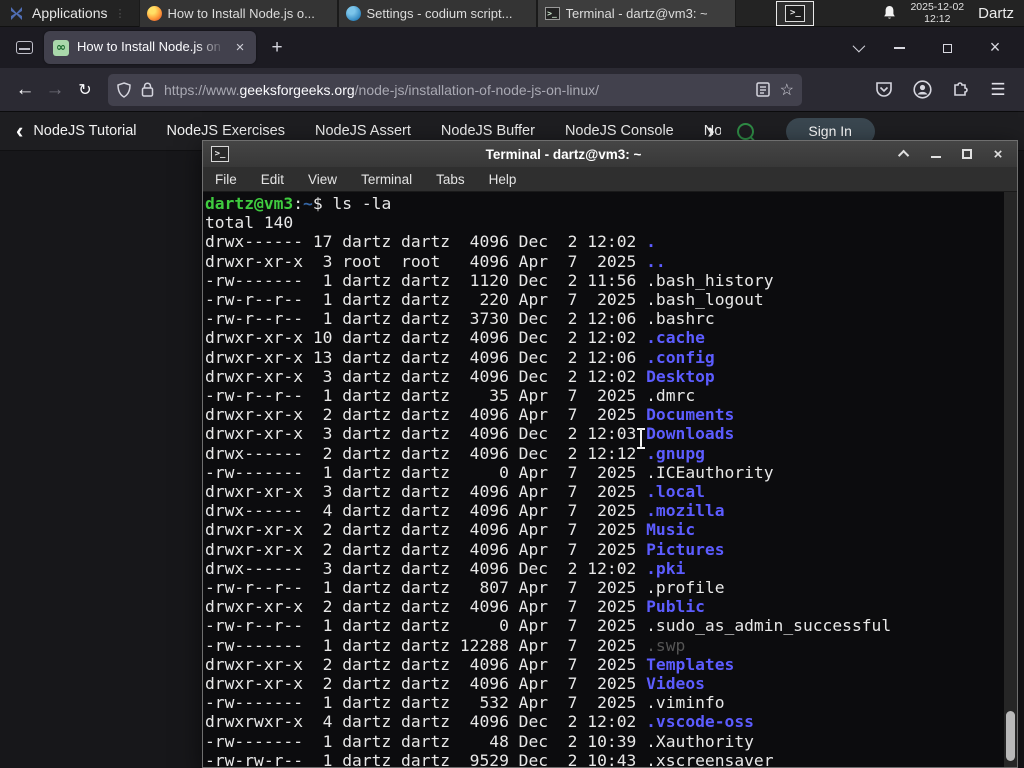 The height and width of the screenshot is (768, 1024). Describe the element at coordinates (884, 90) in the screenshot. I see `pocket-icon` at that location.